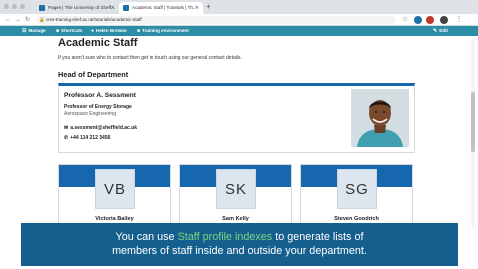  Describe the element at coordinates (473, 122) in the screenshot. I see `scrollbar-thumb` at that location.